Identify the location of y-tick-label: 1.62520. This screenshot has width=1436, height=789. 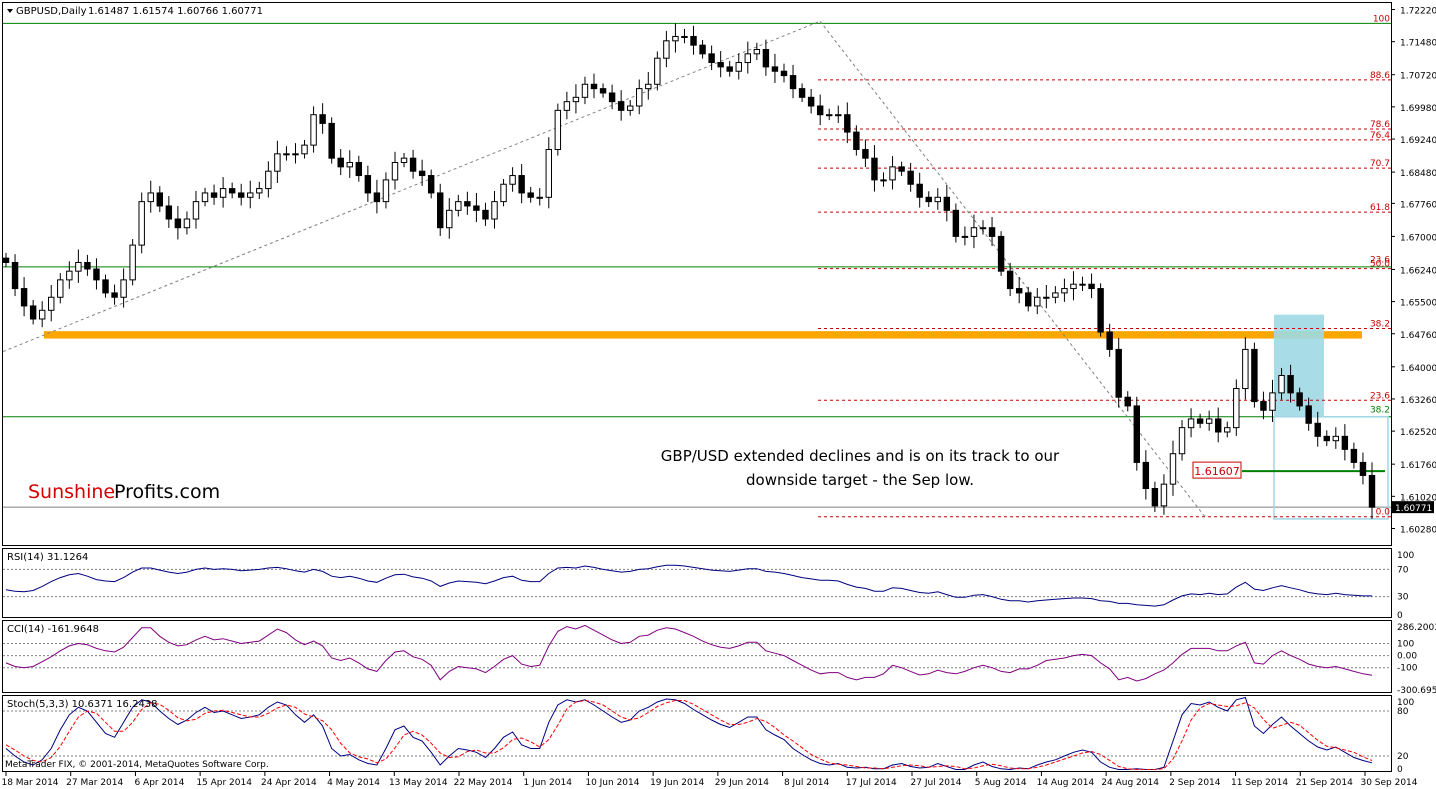
(1418, 433).